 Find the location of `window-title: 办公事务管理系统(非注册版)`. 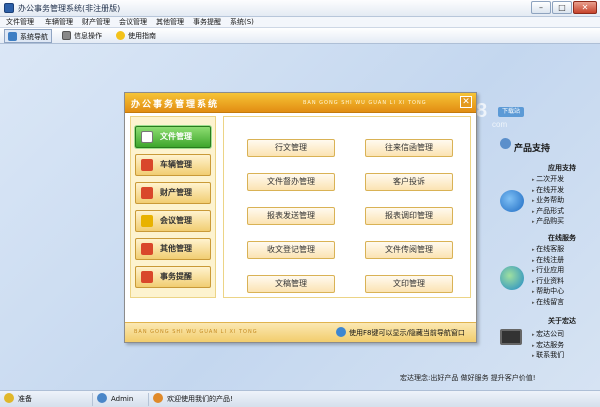

window-title: 办公事务管理系统(非注册版) is located at coordinates (69, 8).